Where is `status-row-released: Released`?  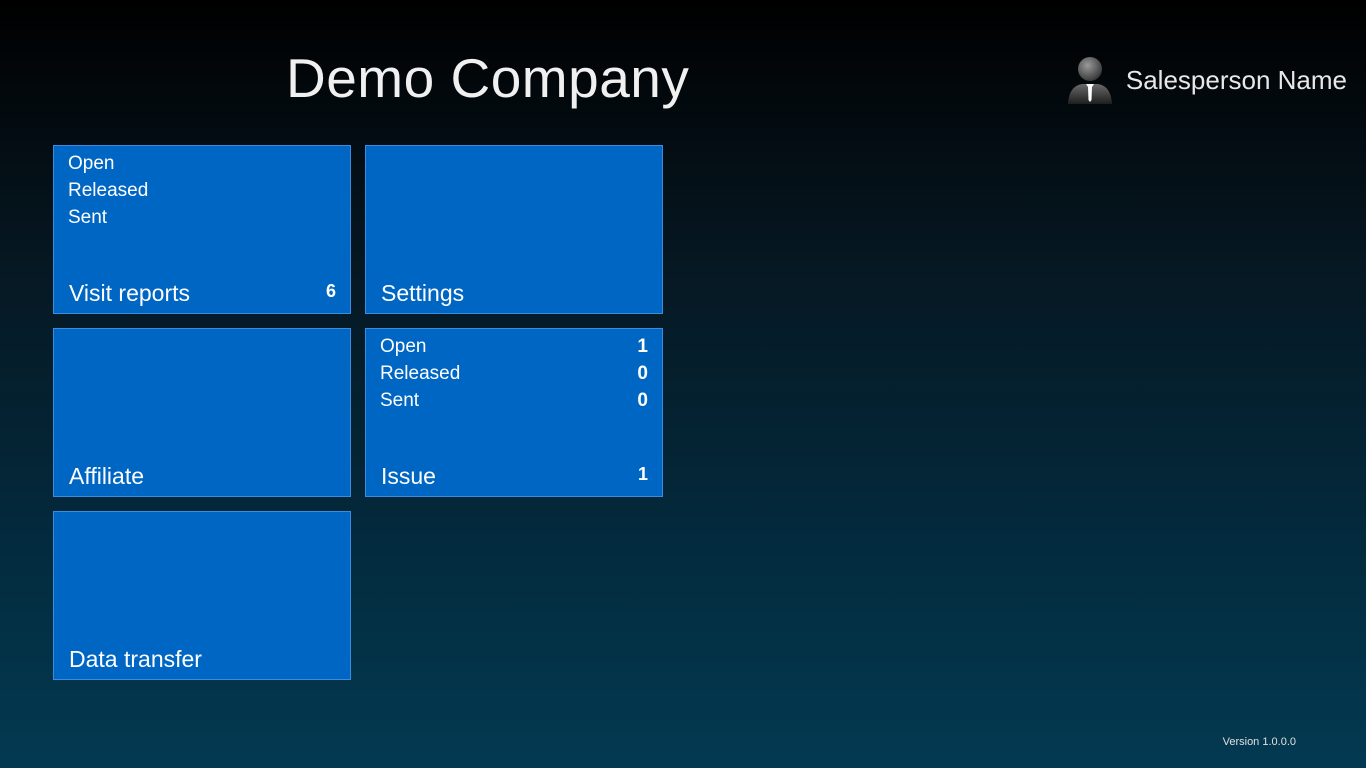
status-row-released: Released is located at coordinates (202, 190).